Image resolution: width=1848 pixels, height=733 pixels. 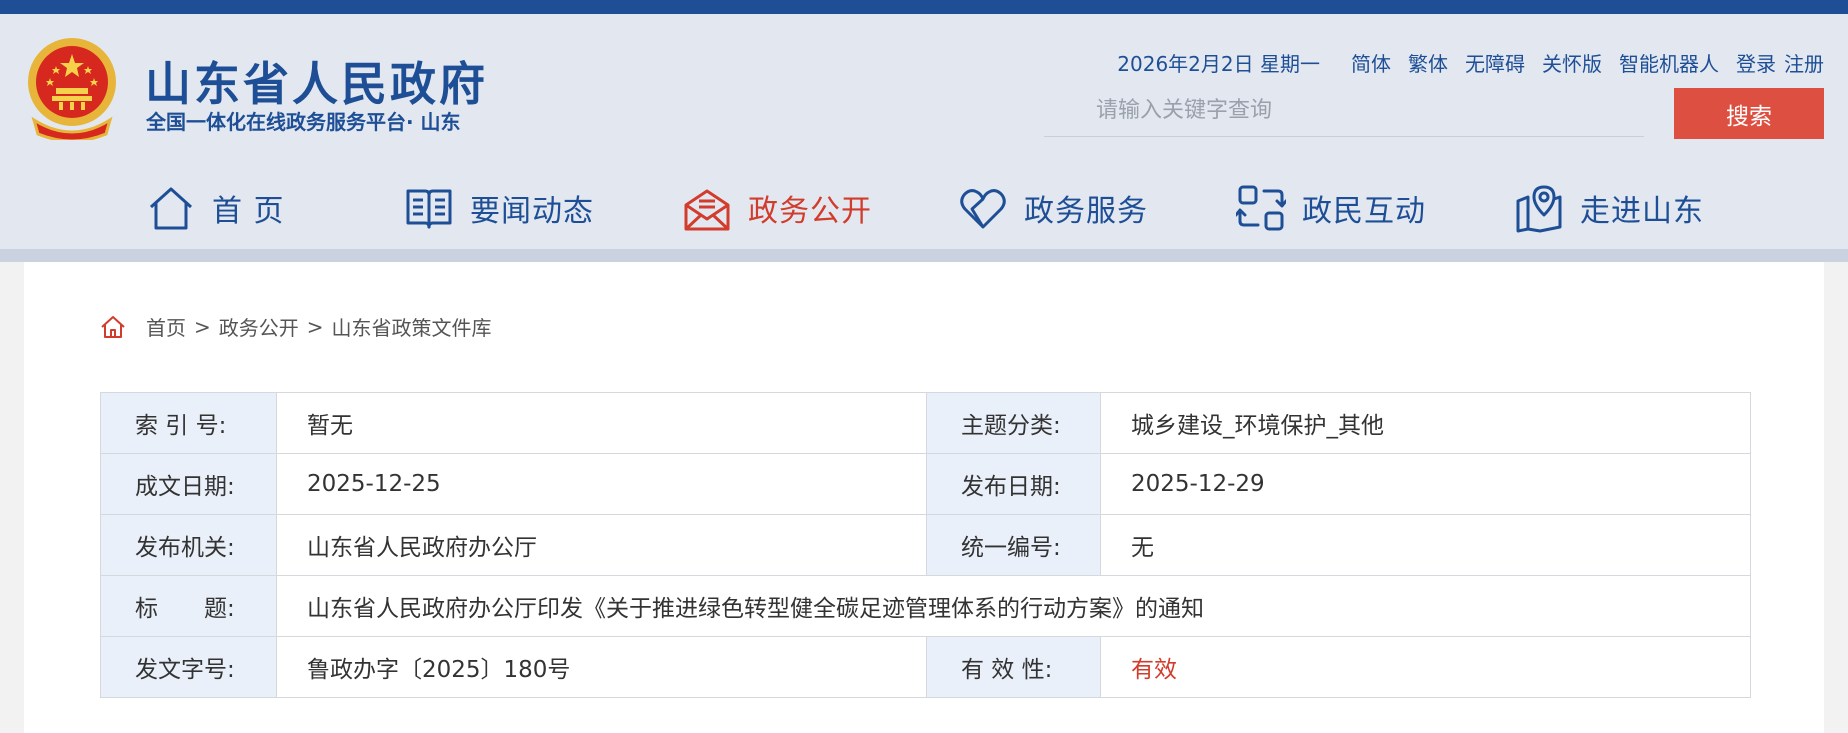 What do you see at coordinates (429, 209) in the screenshot?
I see `book-icon` at bounding box center [429, 209].